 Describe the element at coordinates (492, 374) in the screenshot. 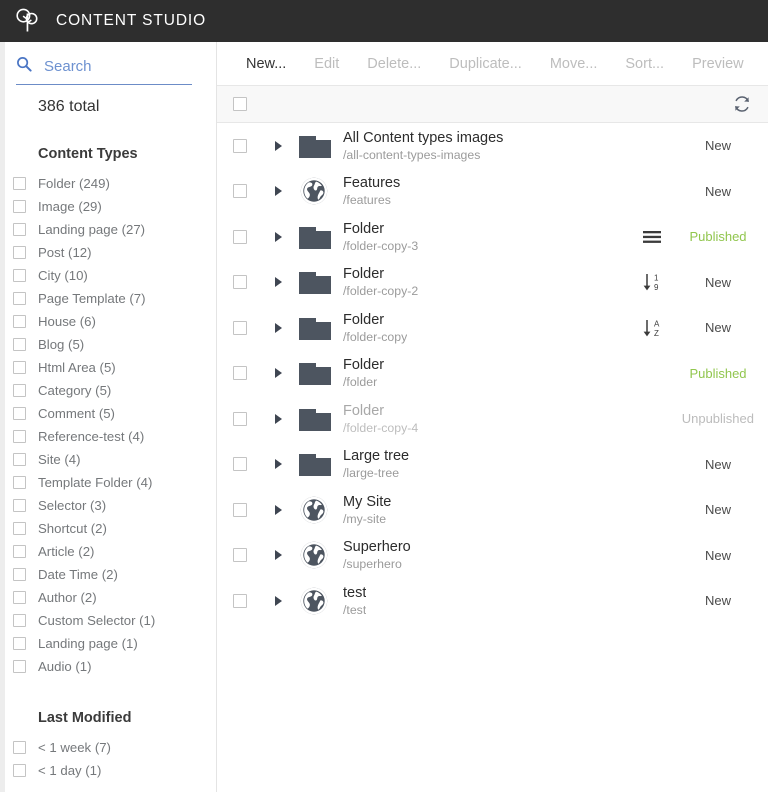

I see `content-row: Folder/folder Published` at that location.